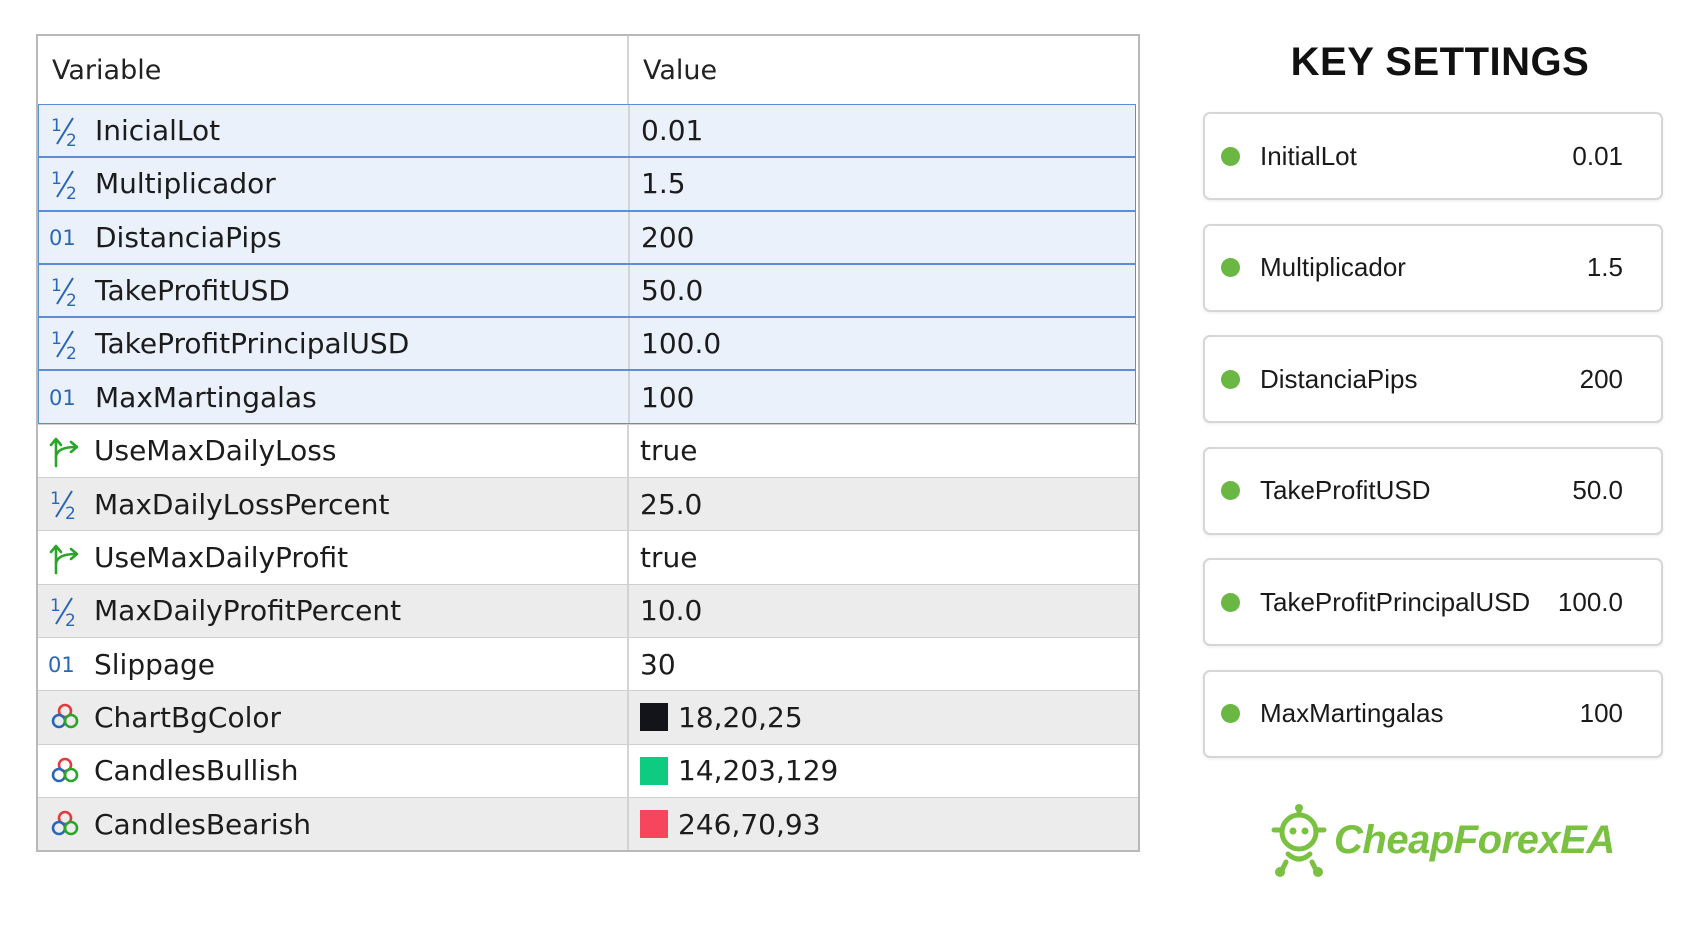 The image size is (1691, 930). I want to click on variable-value: 246,70,93, so click(749, 824).